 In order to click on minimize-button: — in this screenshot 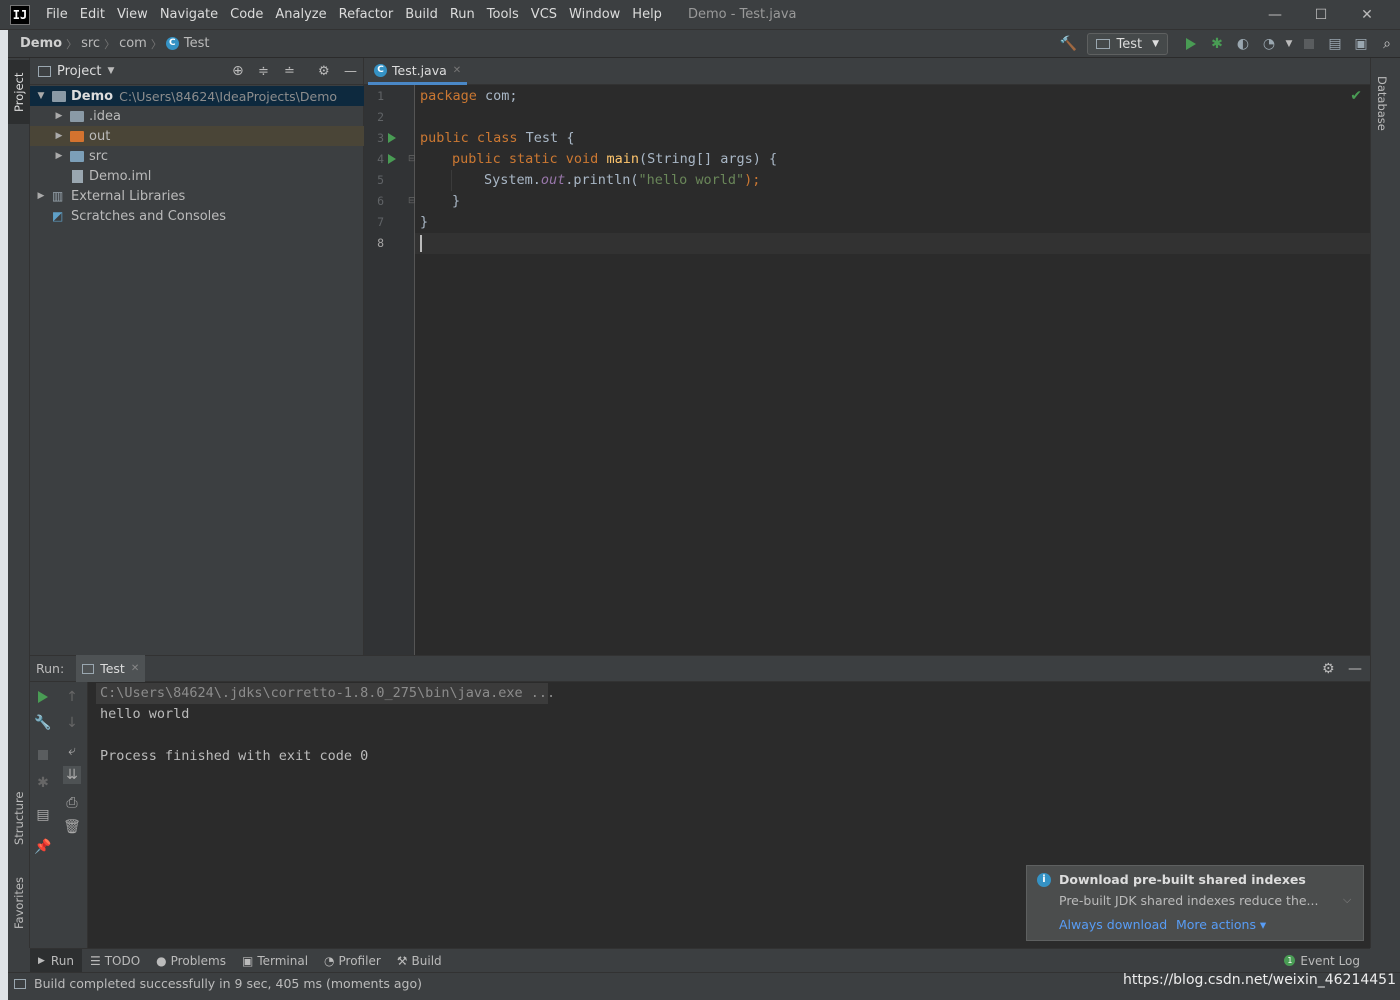, I will do `click(1275, 15)`.